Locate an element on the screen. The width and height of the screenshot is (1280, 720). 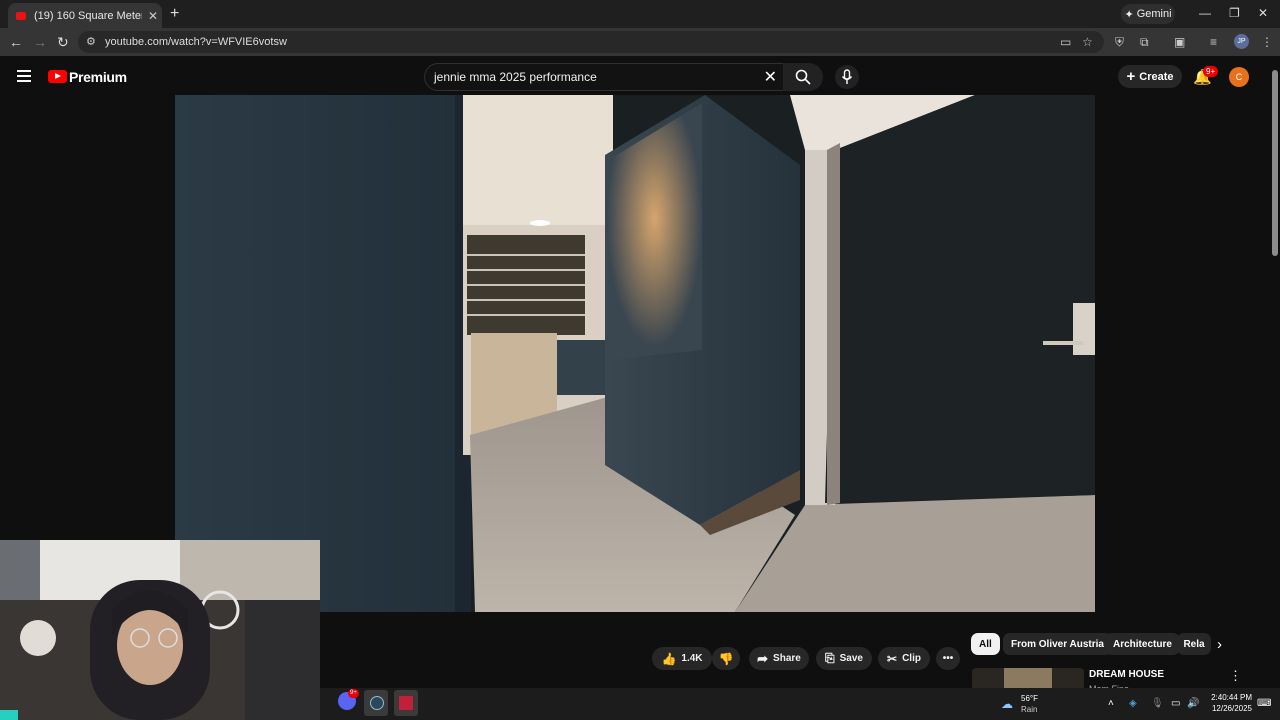
clear-search-icon: ✕ is located at coordinates (770, 77).